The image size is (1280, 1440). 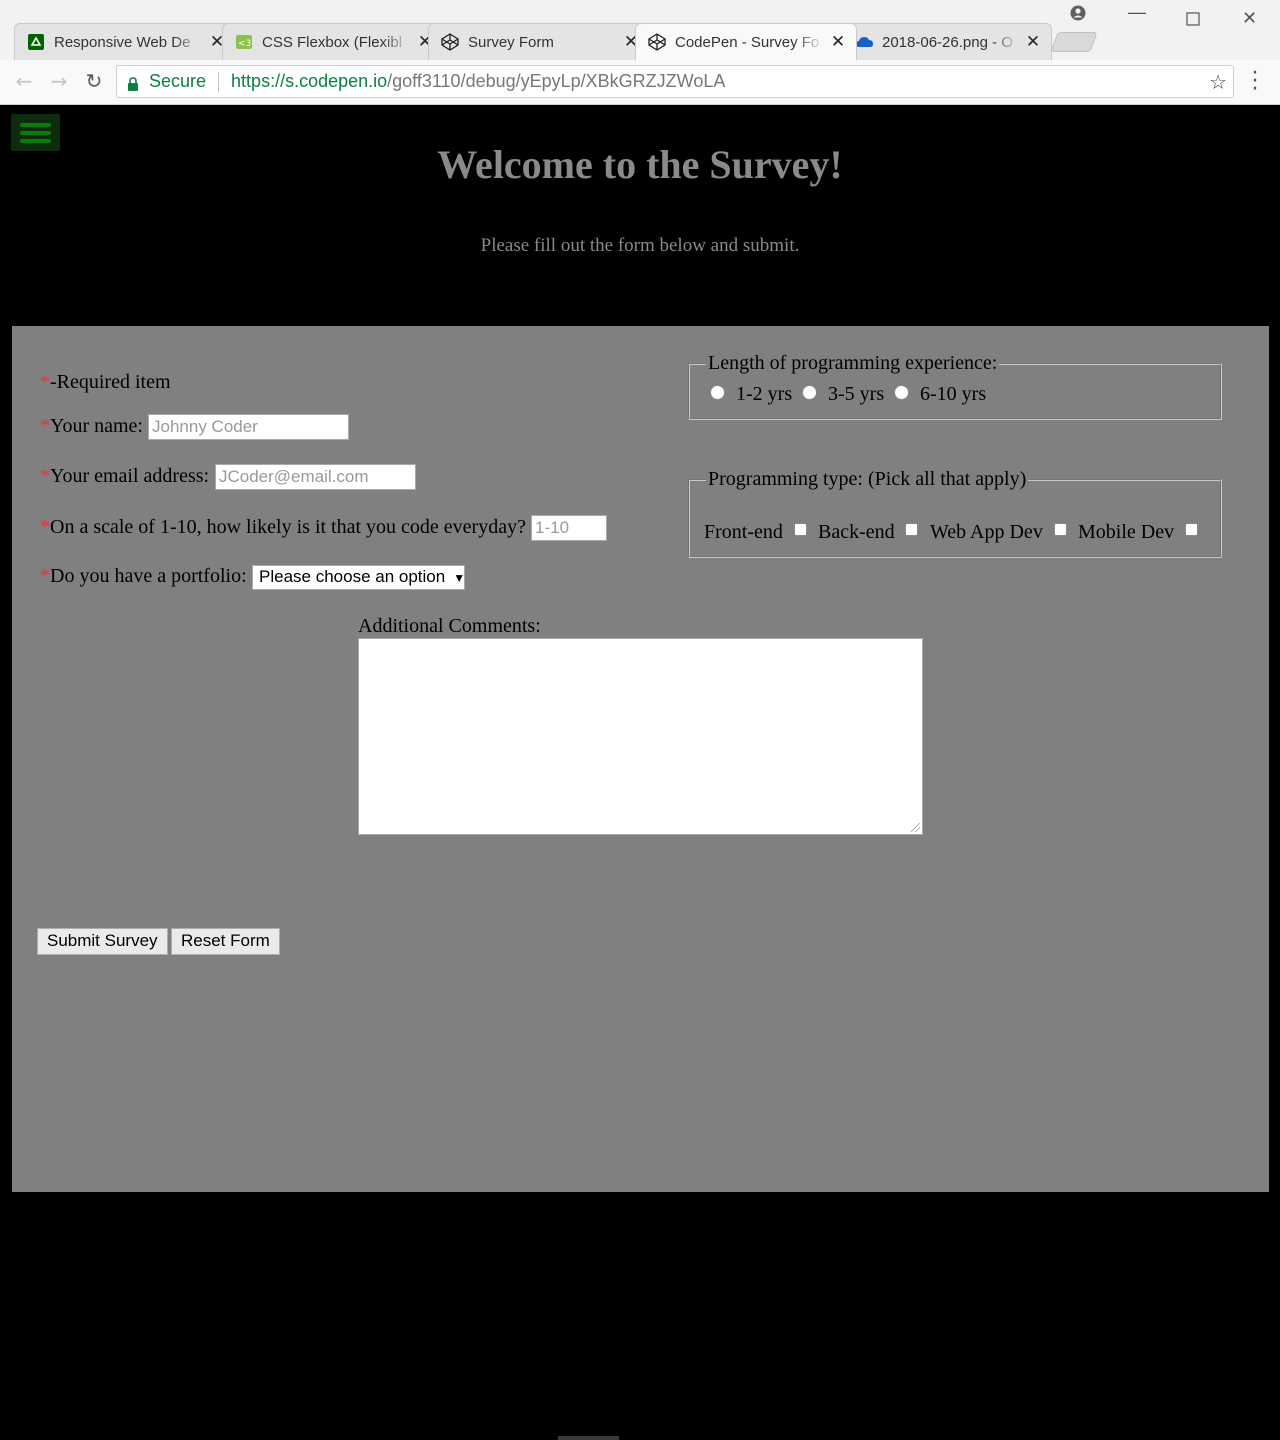 I want to click on submit-button: Submit Survey, so click(x=102, y=941).